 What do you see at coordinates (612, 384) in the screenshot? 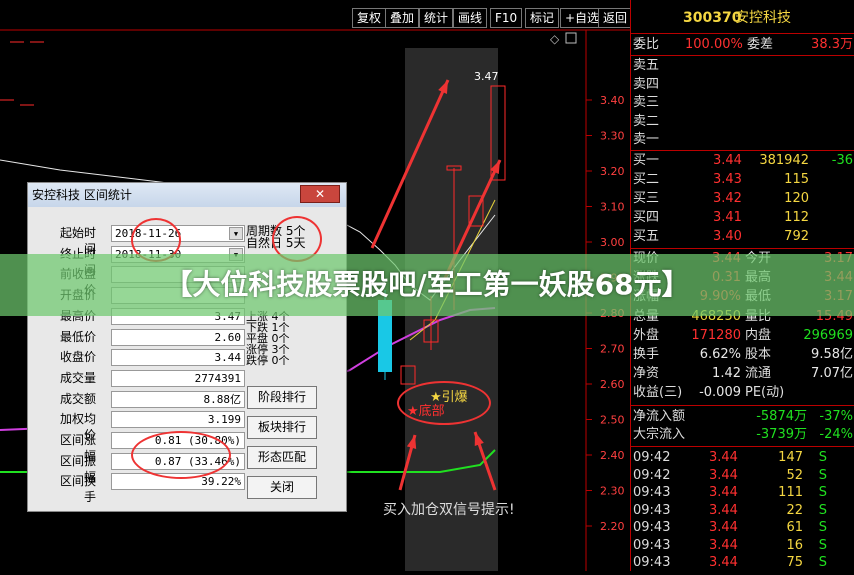
I see `price-label: 2.60` at bounding box center [612, 384].